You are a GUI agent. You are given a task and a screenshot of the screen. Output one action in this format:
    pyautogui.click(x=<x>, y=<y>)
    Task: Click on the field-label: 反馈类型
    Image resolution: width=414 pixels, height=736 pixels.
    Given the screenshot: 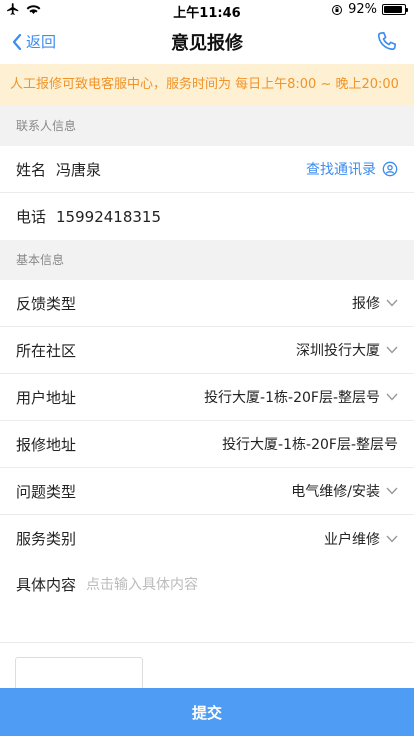 What is the action you would take?
    pyautogui.click(x=46, y=303)
    